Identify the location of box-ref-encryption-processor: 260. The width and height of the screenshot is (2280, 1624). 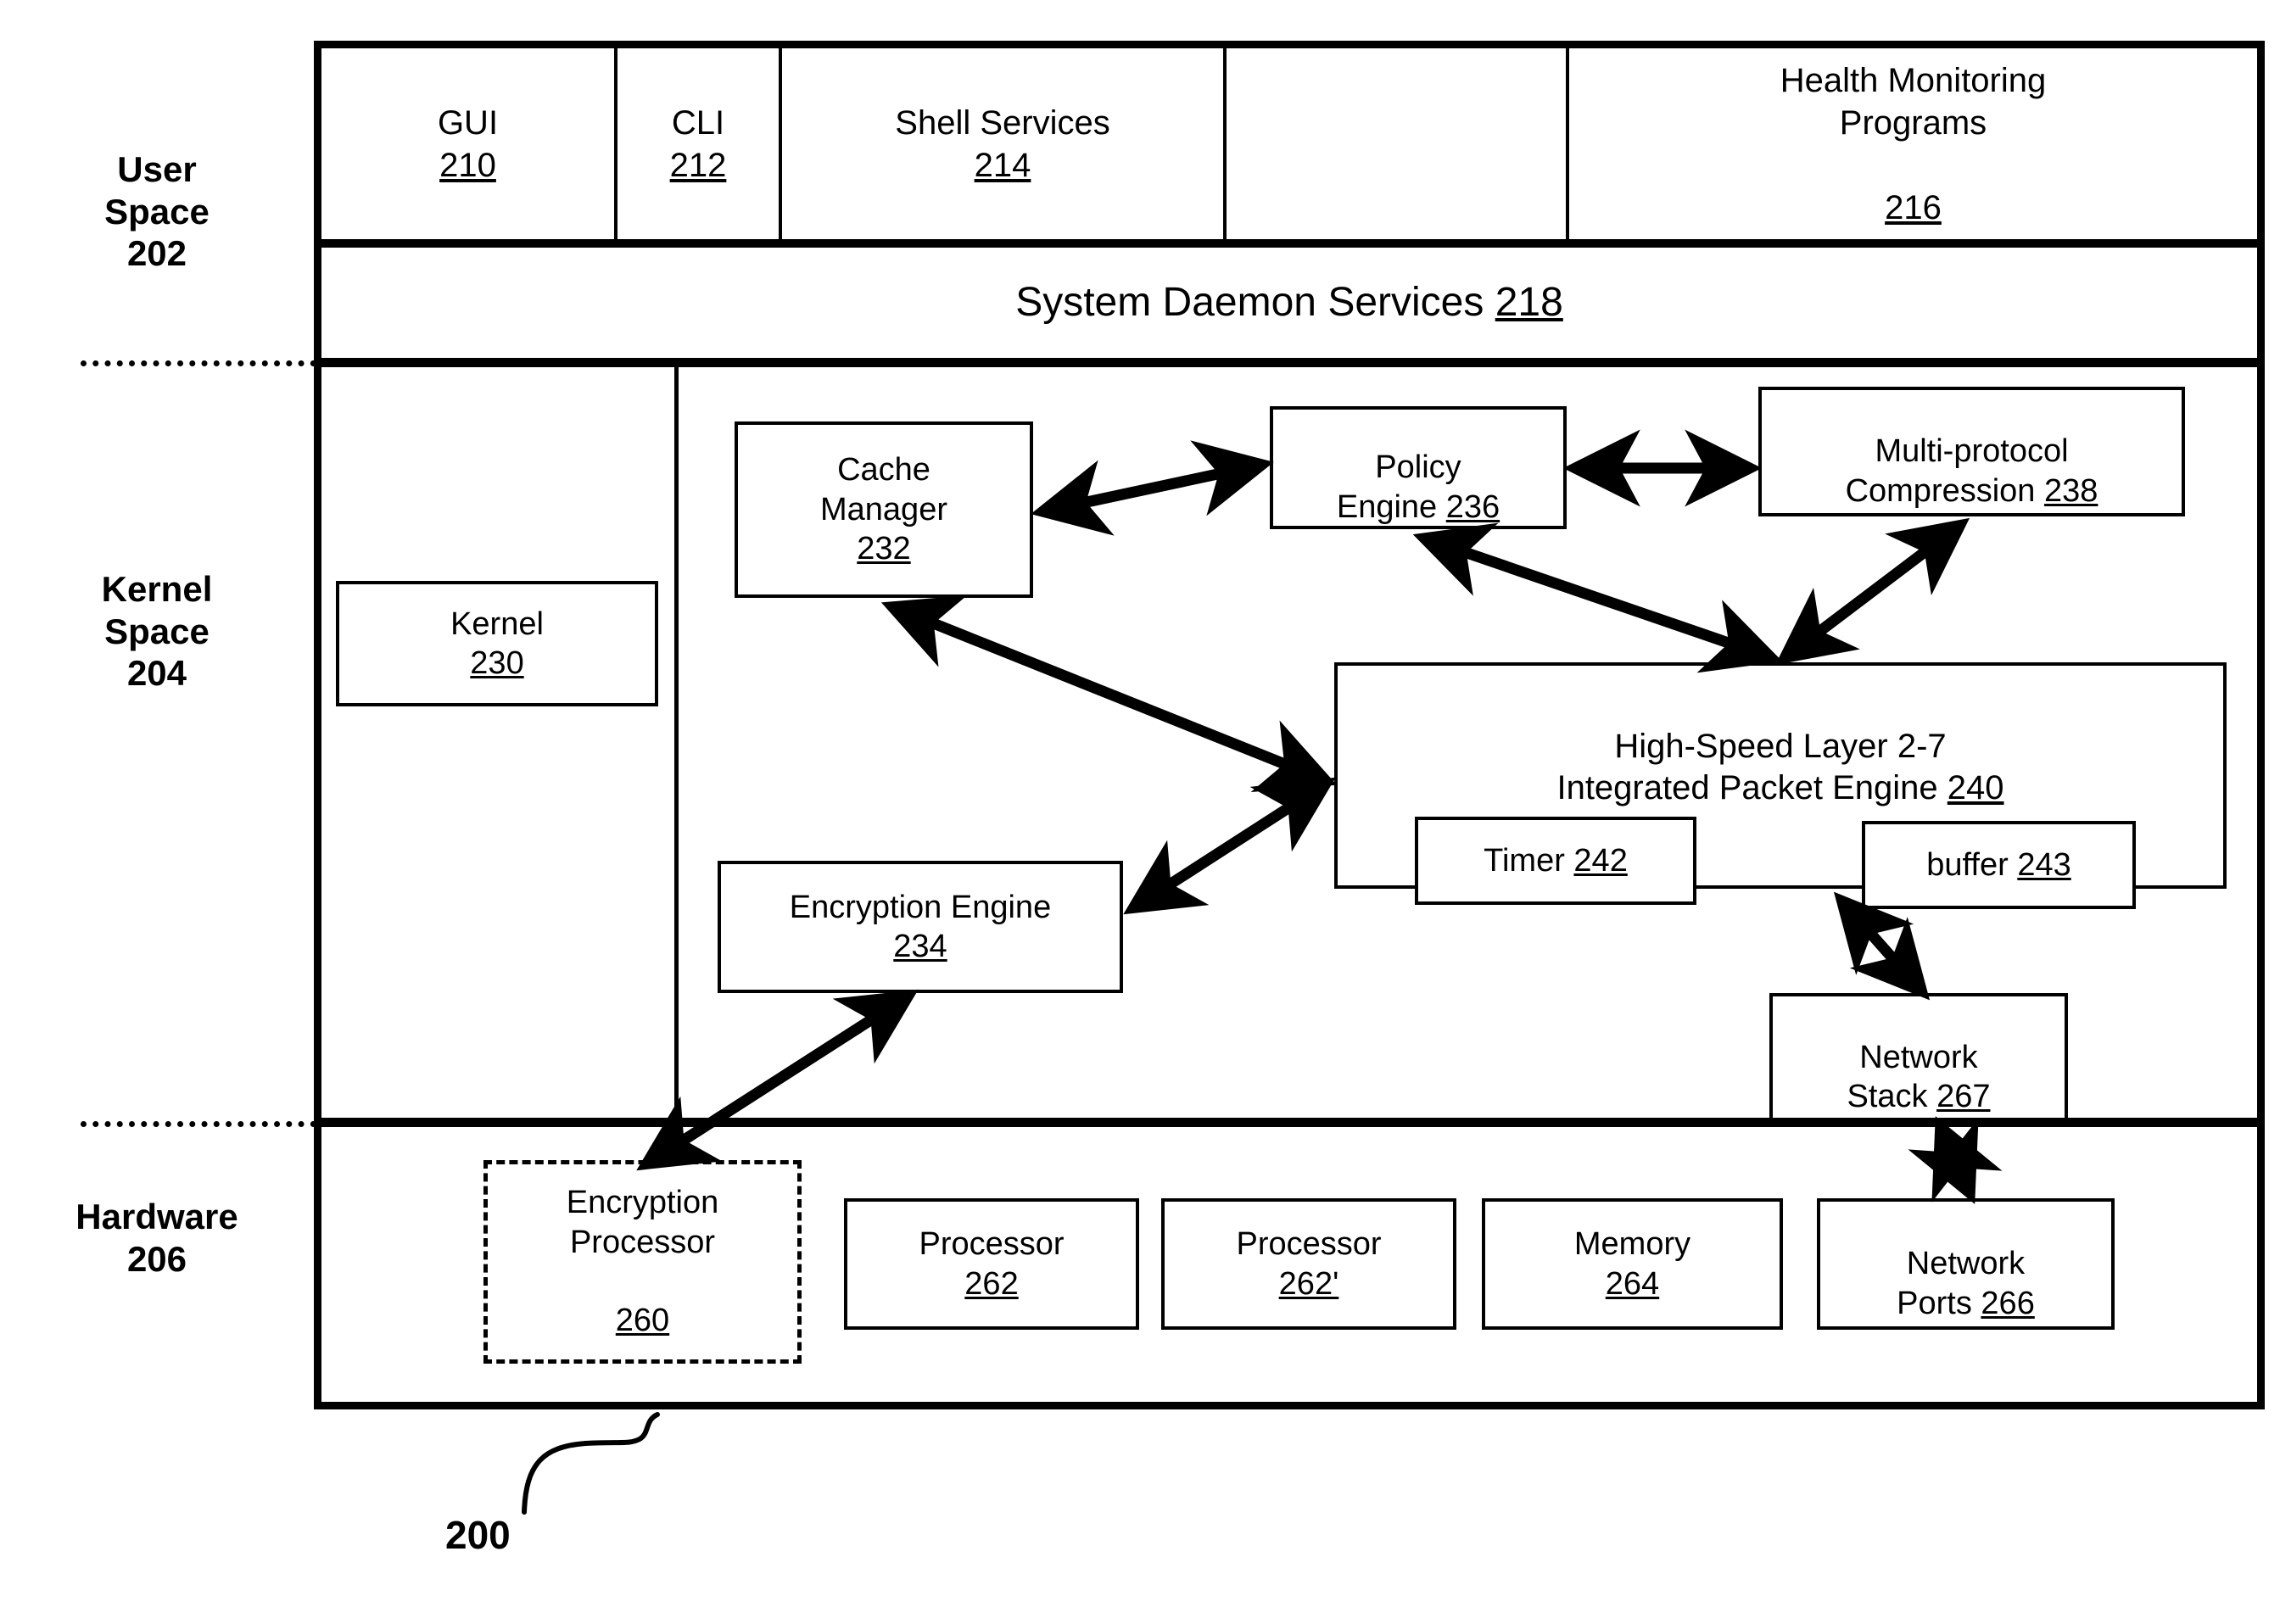
(642, 1321).